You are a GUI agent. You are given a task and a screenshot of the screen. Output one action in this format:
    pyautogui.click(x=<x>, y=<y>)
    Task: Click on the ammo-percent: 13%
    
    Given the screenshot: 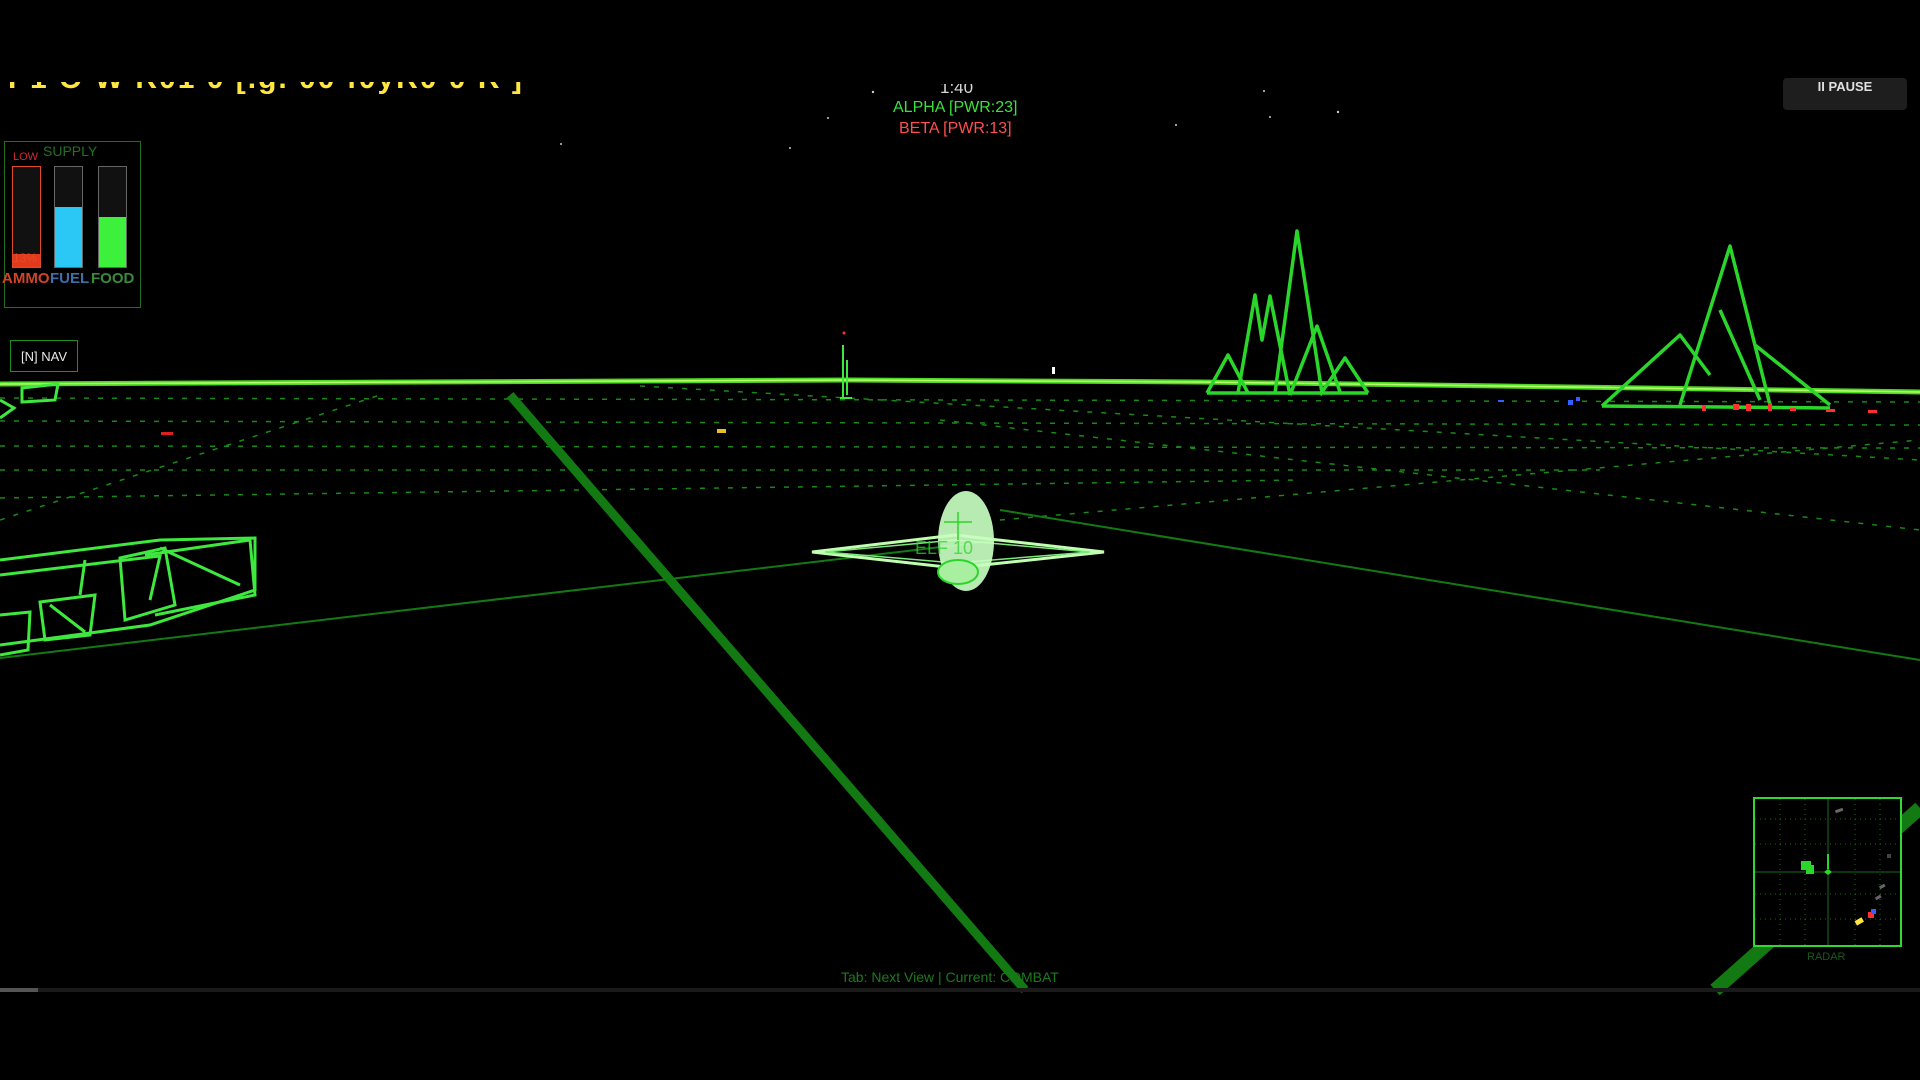 What is the action you would take?
    pyautogui.click(x=25, y=258)
    